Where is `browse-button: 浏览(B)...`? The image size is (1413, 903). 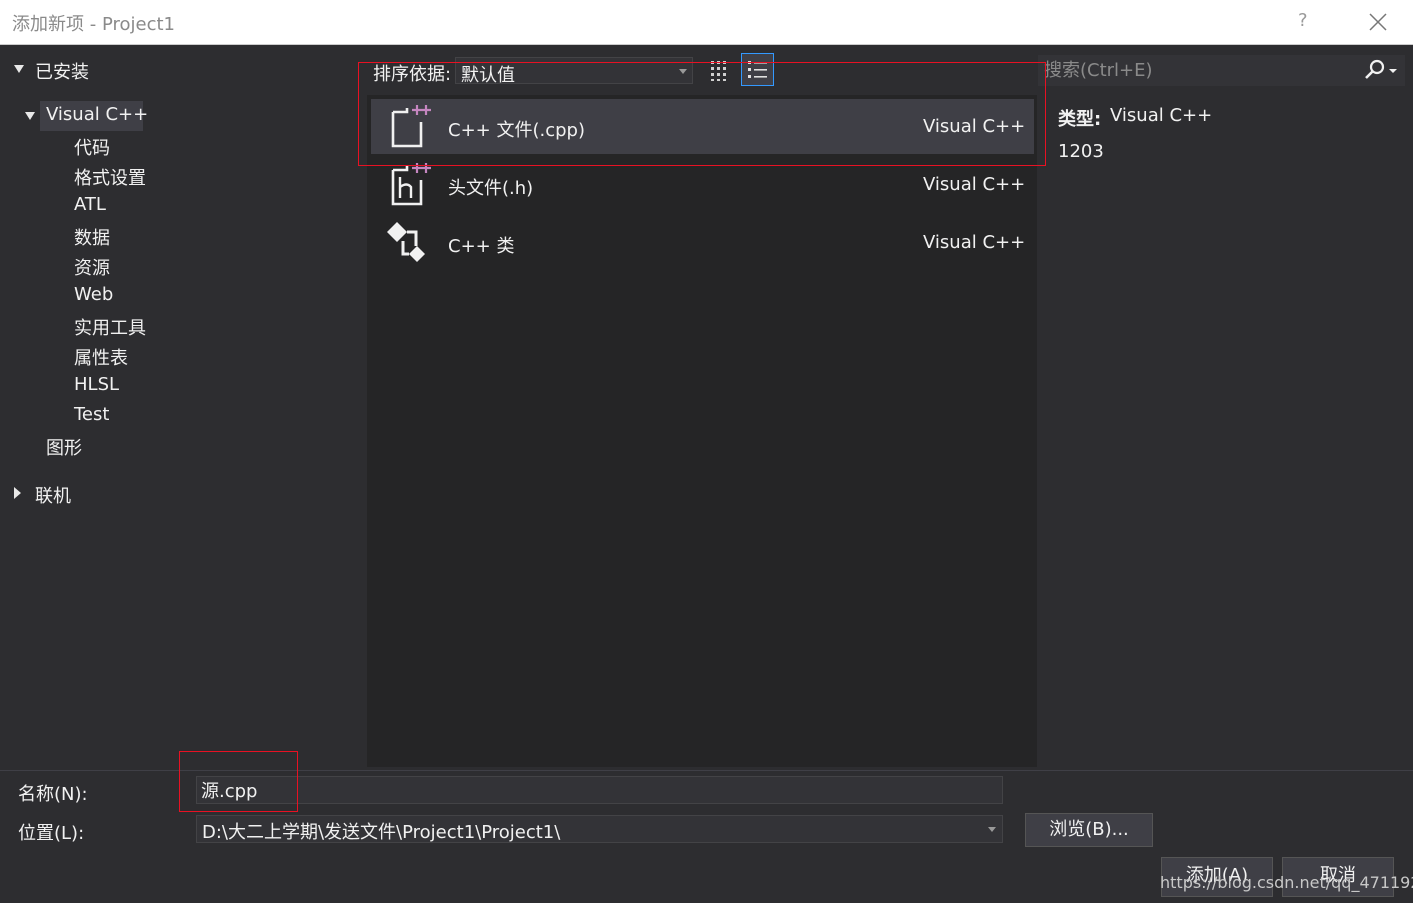 browse-button: 浏览(B)... is located at coordinates (1089, 830).